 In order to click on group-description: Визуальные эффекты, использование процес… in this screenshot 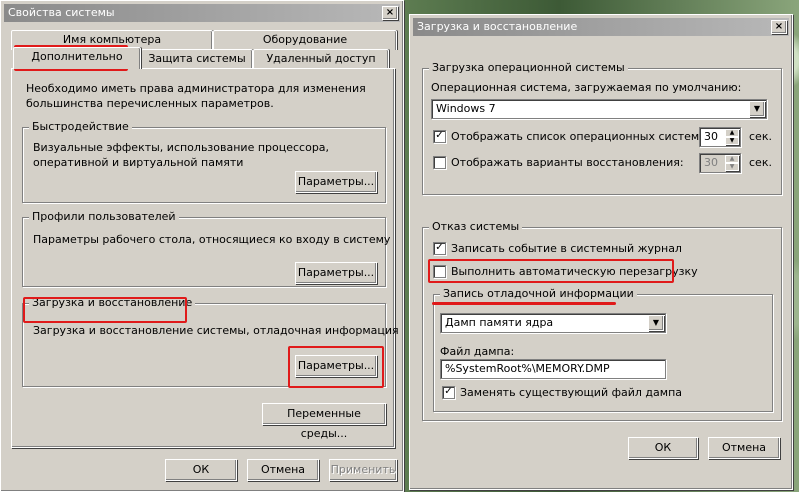, I will do `click(181, 155)`.